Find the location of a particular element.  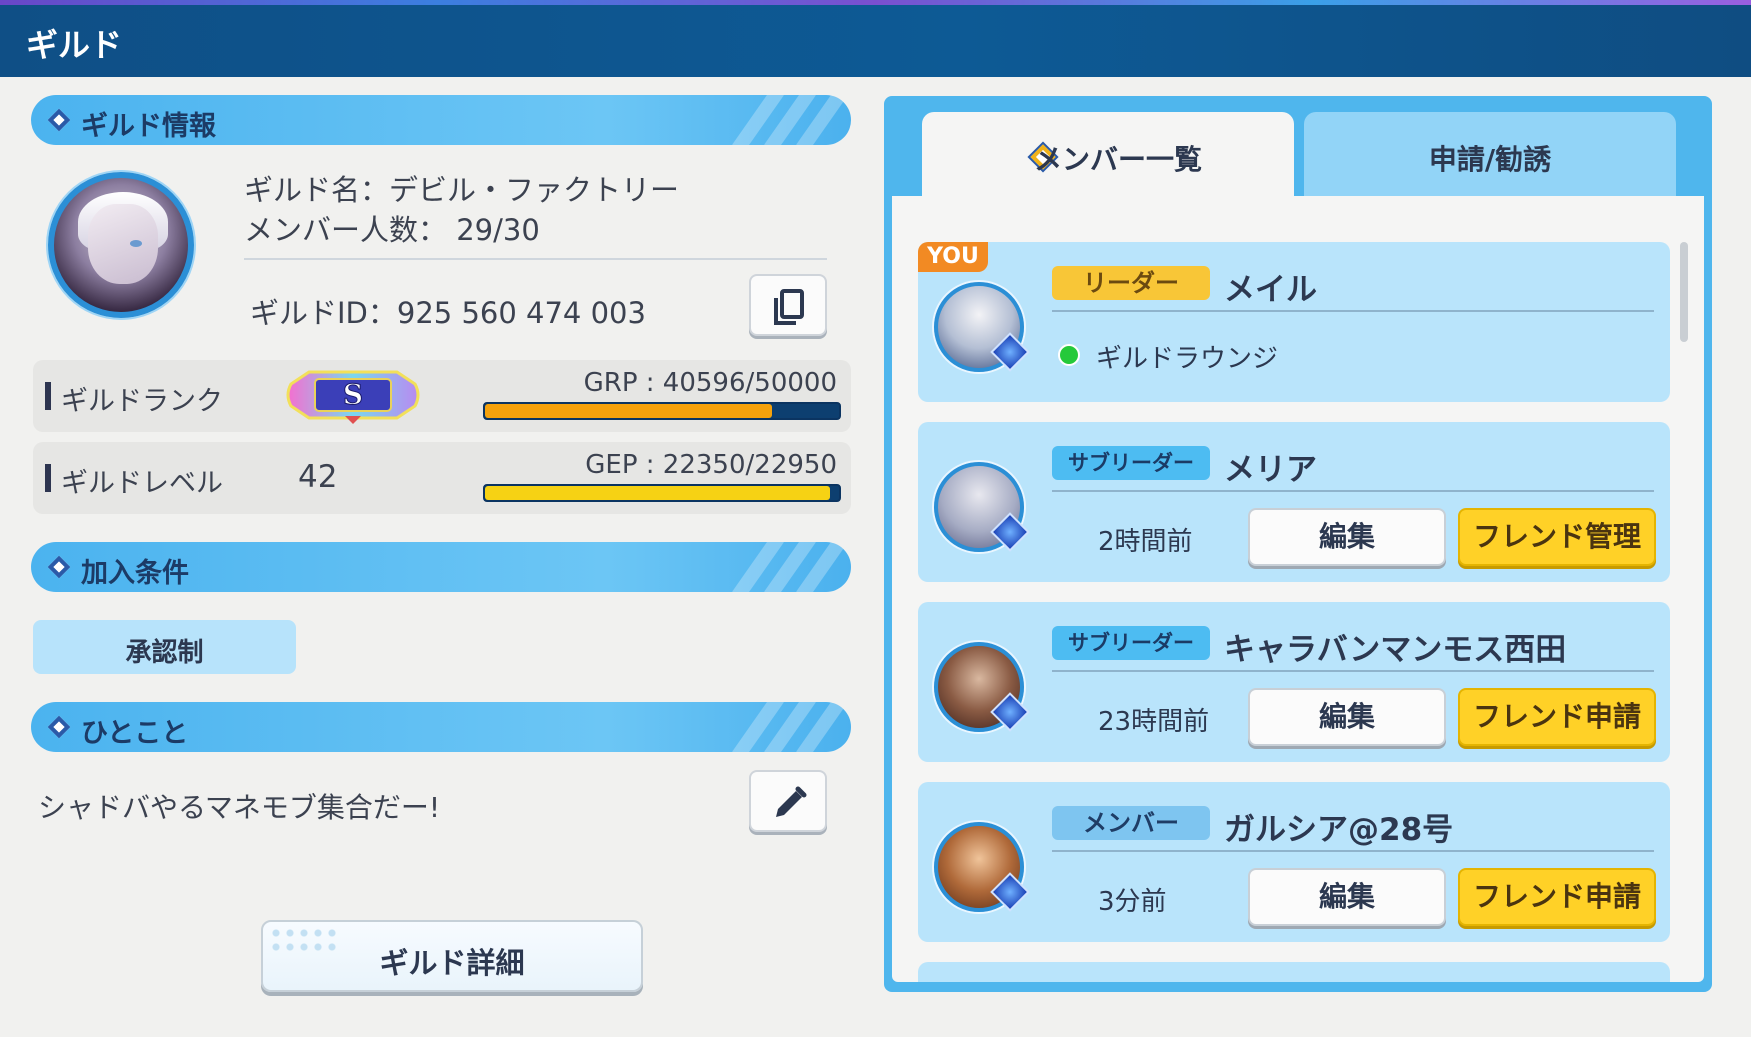

join-conditions-header: 加入条件 is located at coordinates (441, 567).